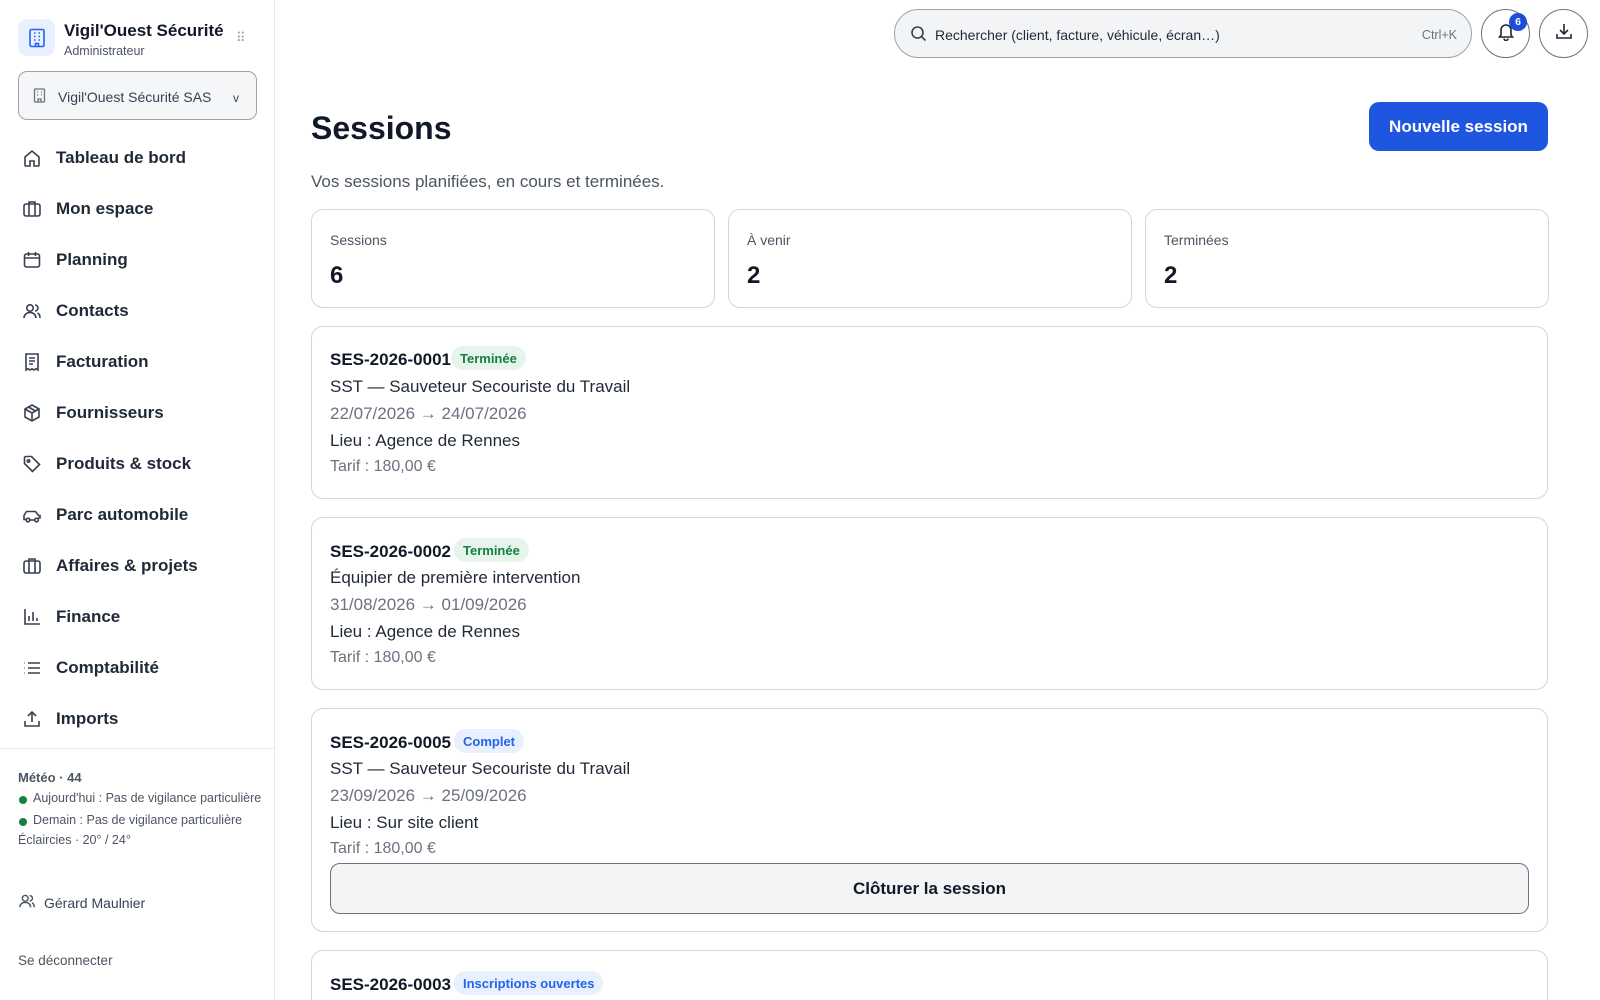  What do you see at coordinates (1458, 126) in the screenshot?
I see `new-session-button: Nouvelle session` at bounding box center [1458, 126].